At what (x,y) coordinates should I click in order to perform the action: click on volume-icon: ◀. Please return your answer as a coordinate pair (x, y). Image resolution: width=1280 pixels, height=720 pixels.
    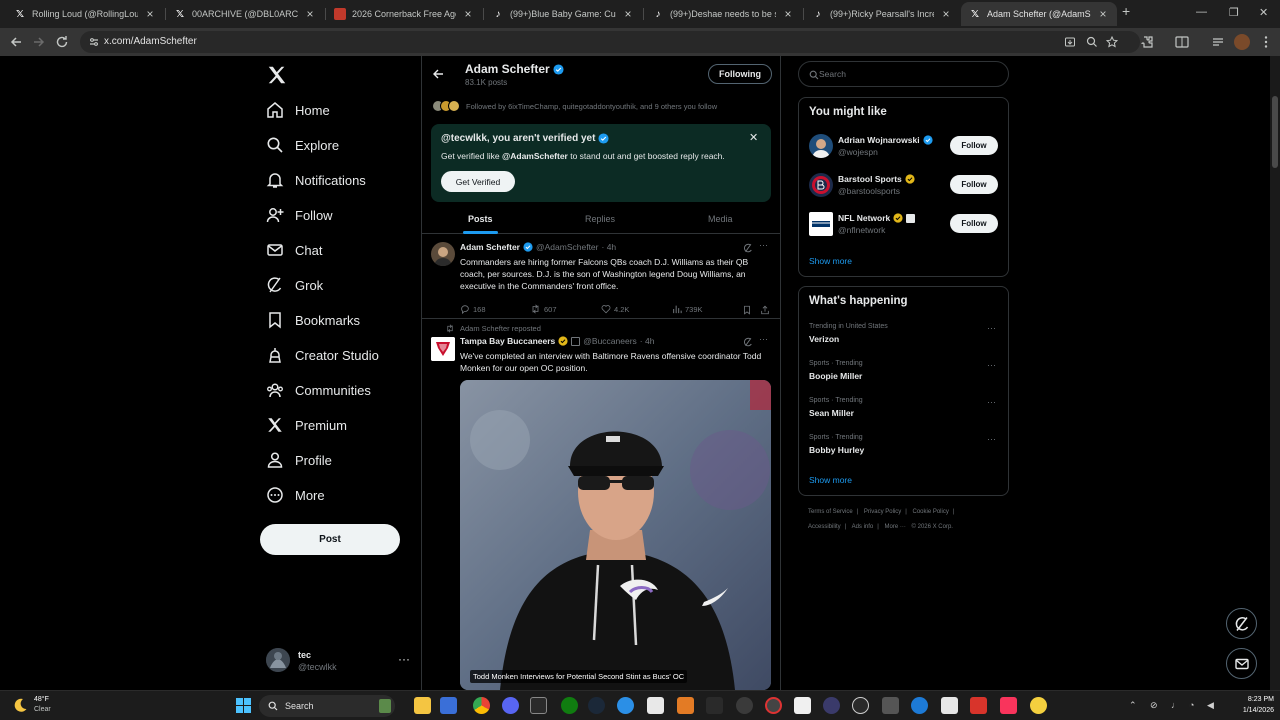
    Looking at the image, I should click on (1210, 705).